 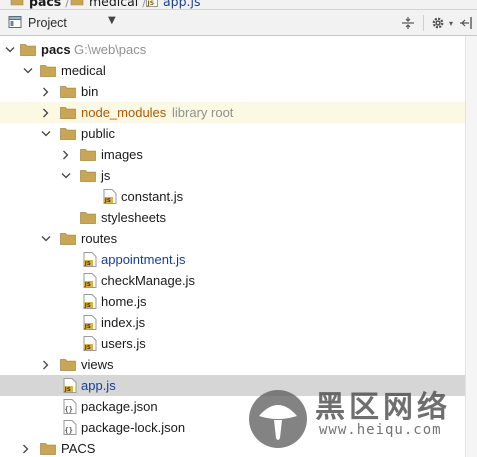 What do you see at coordinates (238, 23) in the screenshot?
I see `project-toolbar: Project ▼ ▾` at bounding box center [238, 23].